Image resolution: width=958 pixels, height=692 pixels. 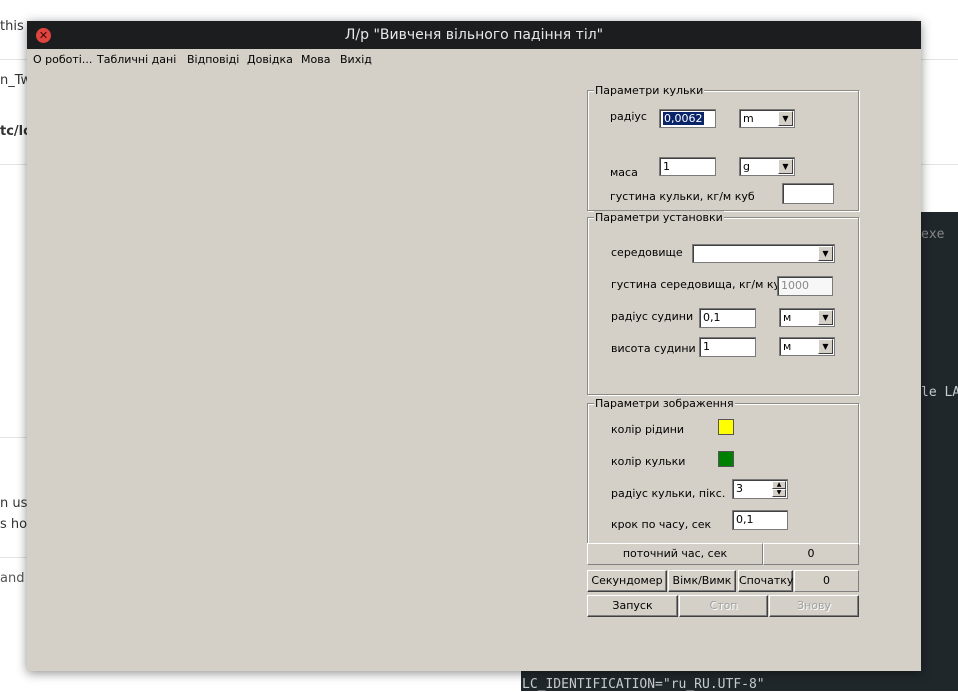 What do you see at coordinates (648, 429) in the screenshot?
I see `liquid-color-label: колір рідини` at bounding box center [648, 429].